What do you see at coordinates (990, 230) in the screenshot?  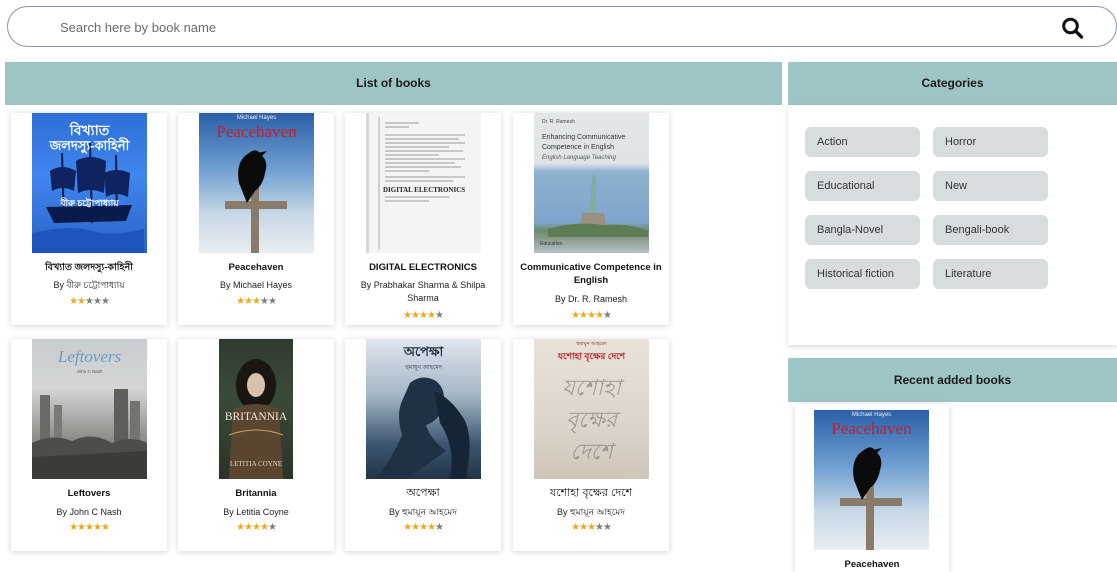 I see `category-bengali-book: Bengali-book` at bounding box center [990, 230].